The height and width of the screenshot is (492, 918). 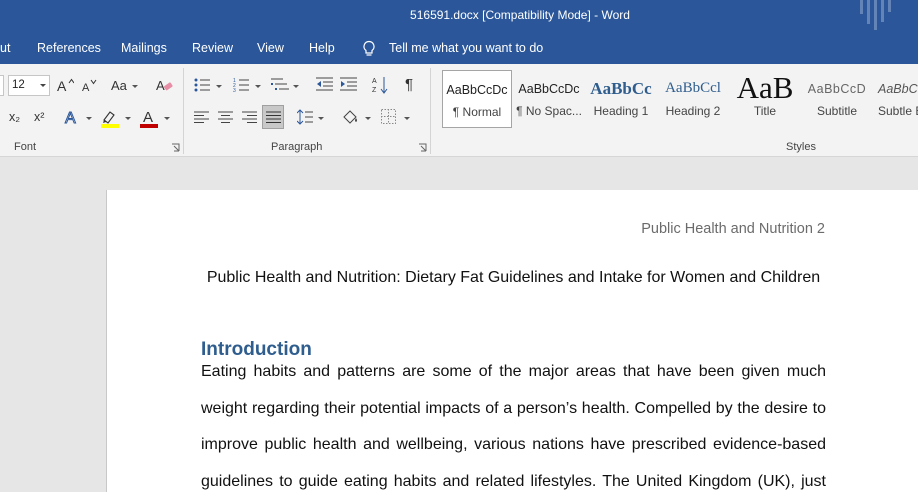 What do you see at coordinates (837, 89) in the screenshot?
I see `style-sample: AaBbCcD` at bounding box center [837, 89].